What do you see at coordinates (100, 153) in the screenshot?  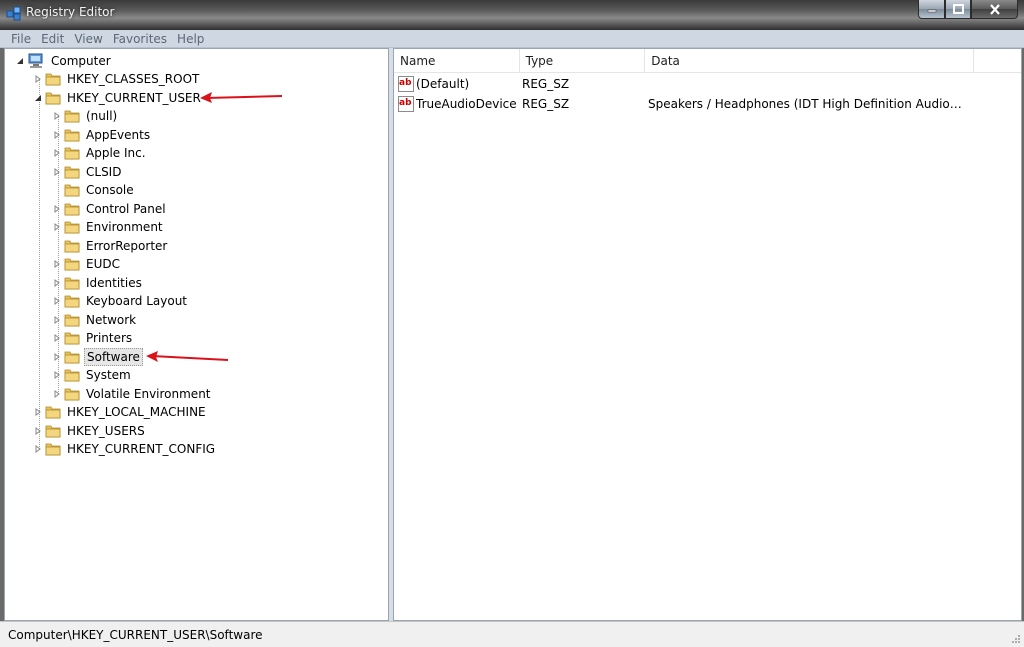 I see `tree-item-apple-inc: Apple Inc.` at bounding box center [100, 153].